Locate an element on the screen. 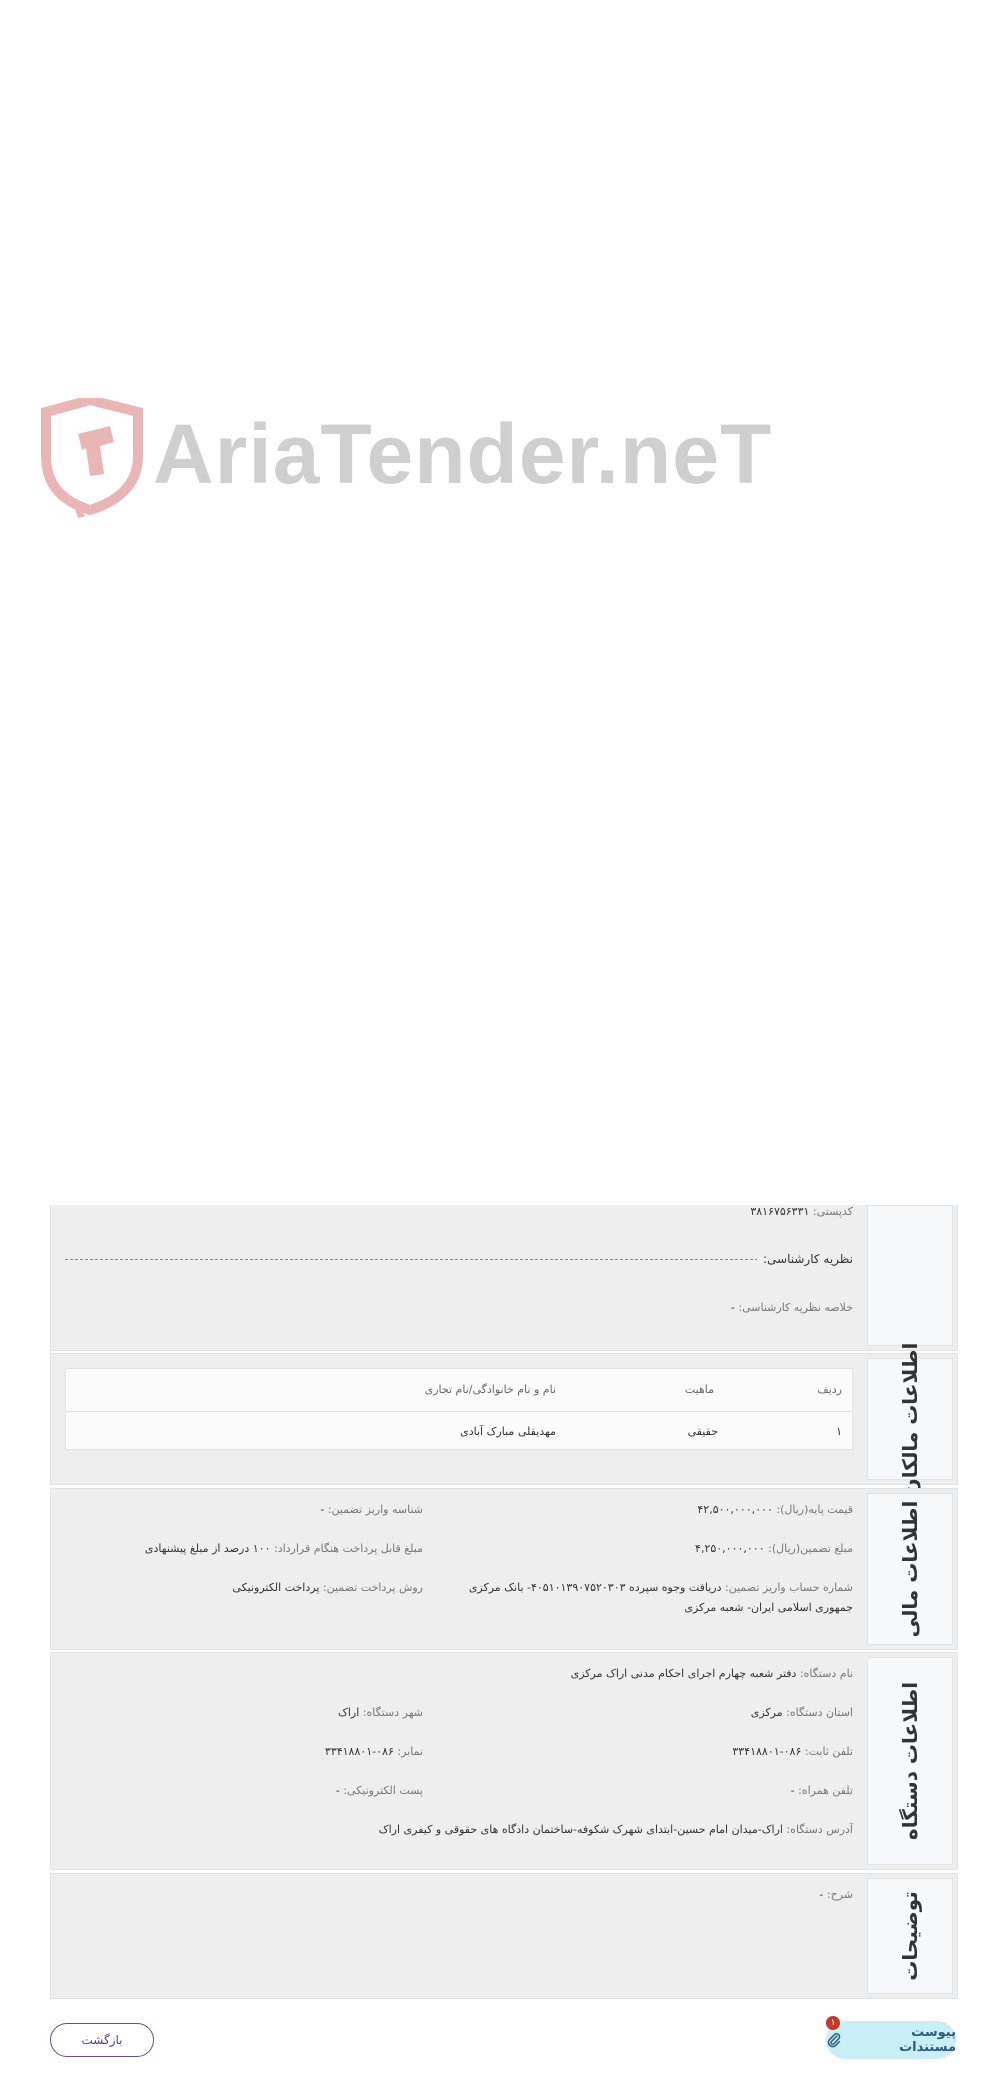 This screenshot has height=2077, width=1000. deposit-id-value: - is located at coordinates (322, 1509).